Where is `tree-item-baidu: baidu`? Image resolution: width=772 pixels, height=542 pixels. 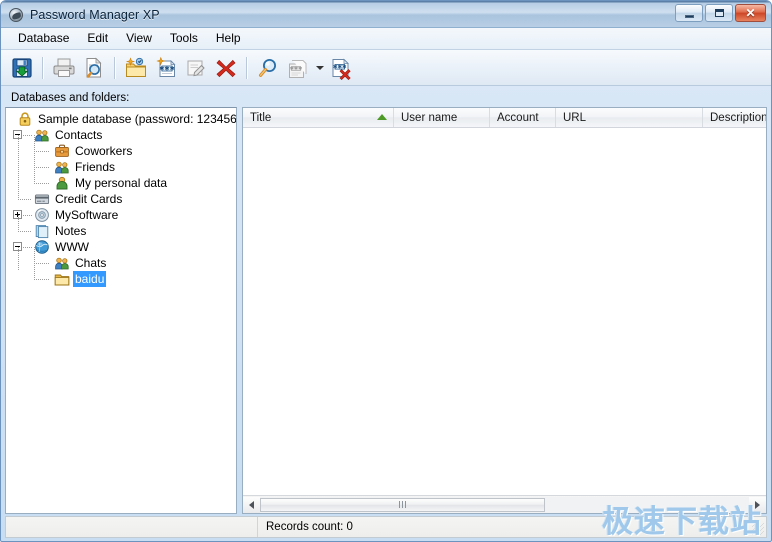 tree-item-baidu: baidu is located at coordinates (121, 275).